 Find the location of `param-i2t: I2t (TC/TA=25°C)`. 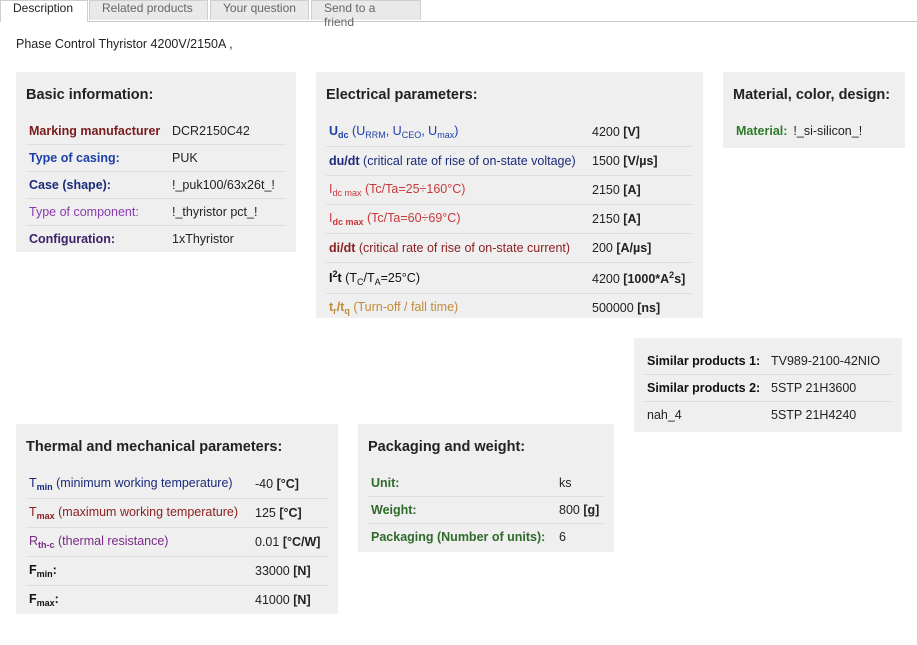

param-i2t: I2t (TC/TA=25°C) is located at coordinates (459, 278).